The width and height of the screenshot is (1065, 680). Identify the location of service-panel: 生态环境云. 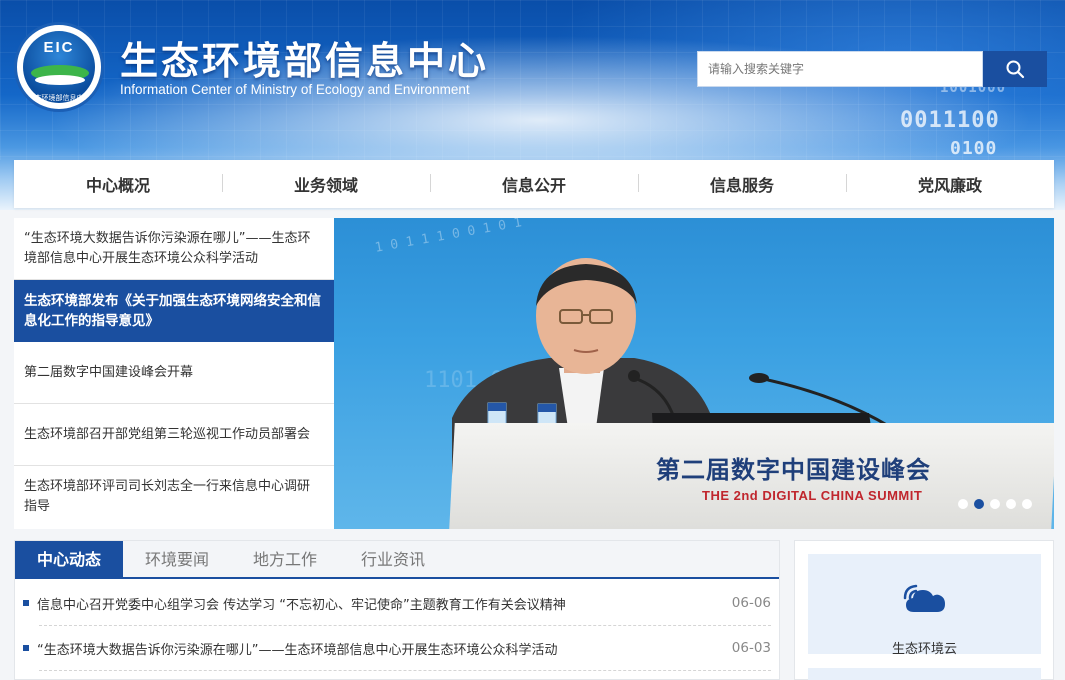
(924, 610).